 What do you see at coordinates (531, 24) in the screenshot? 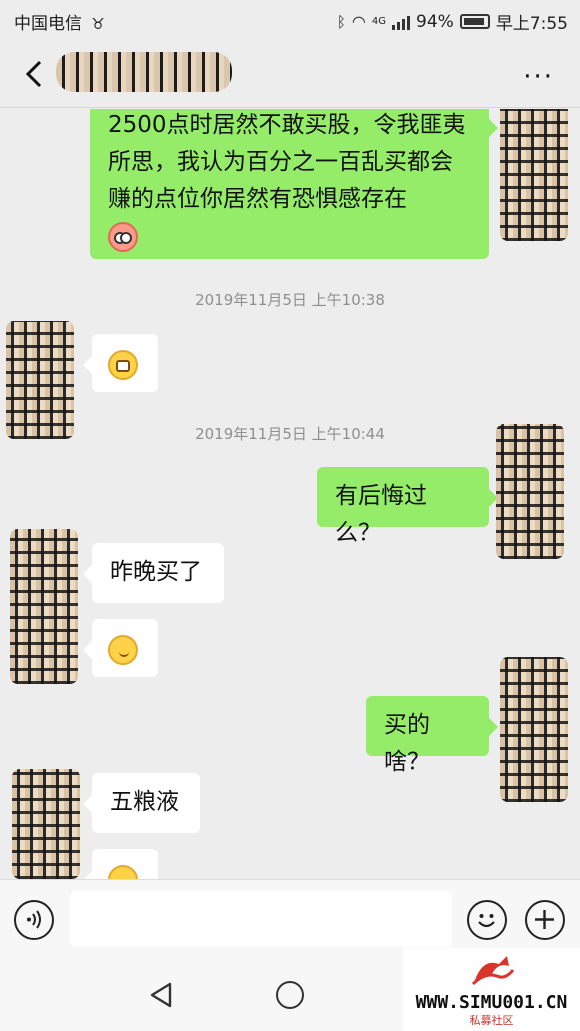
I see `clock: 早上7:55` at bounding box center [531, 24].